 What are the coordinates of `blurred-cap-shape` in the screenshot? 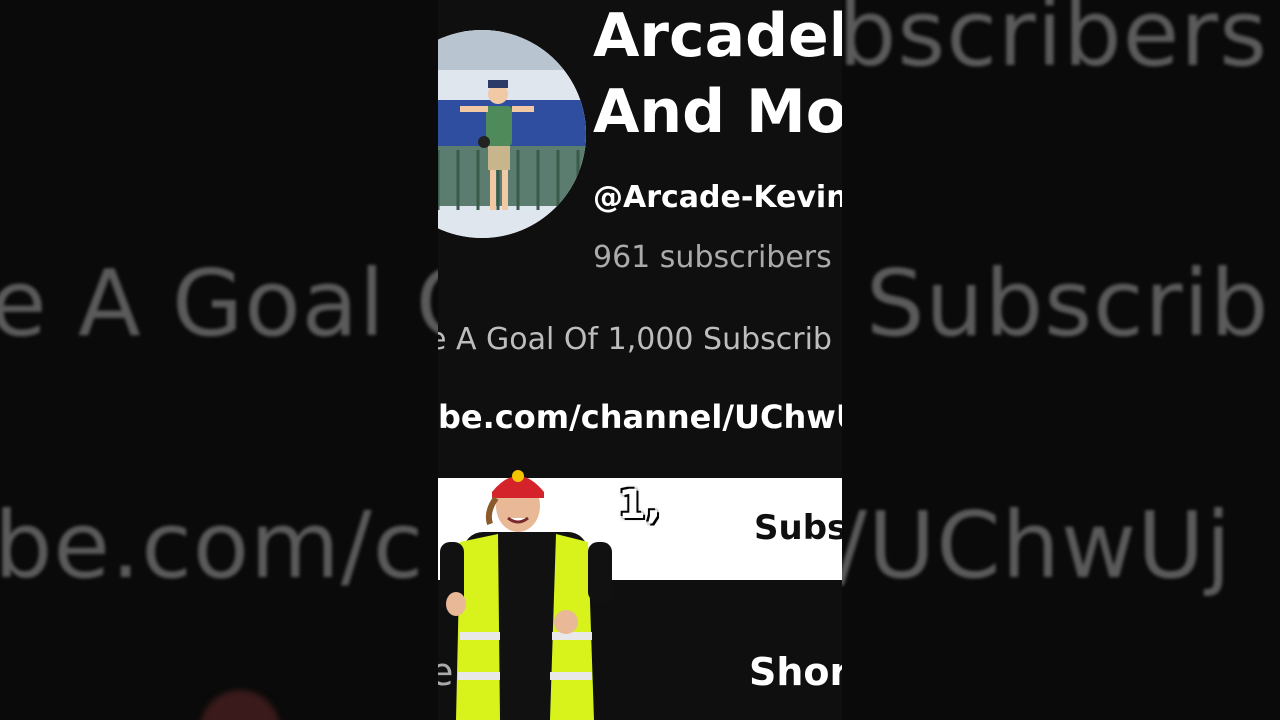 It's located at (240, 705).